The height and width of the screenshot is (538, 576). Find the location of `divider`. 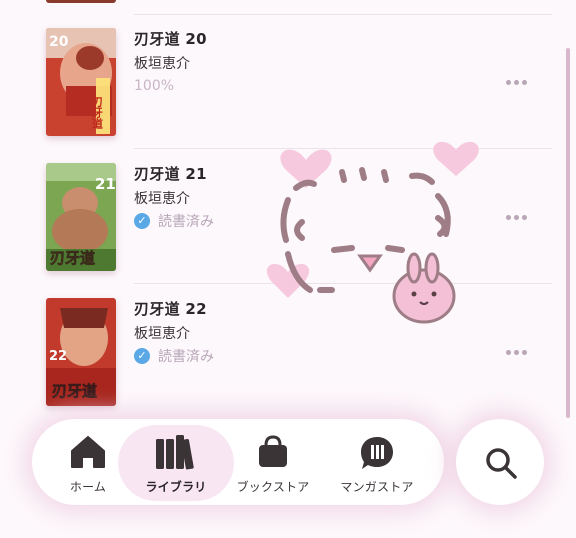

divider is located at coordinates (343, 14).